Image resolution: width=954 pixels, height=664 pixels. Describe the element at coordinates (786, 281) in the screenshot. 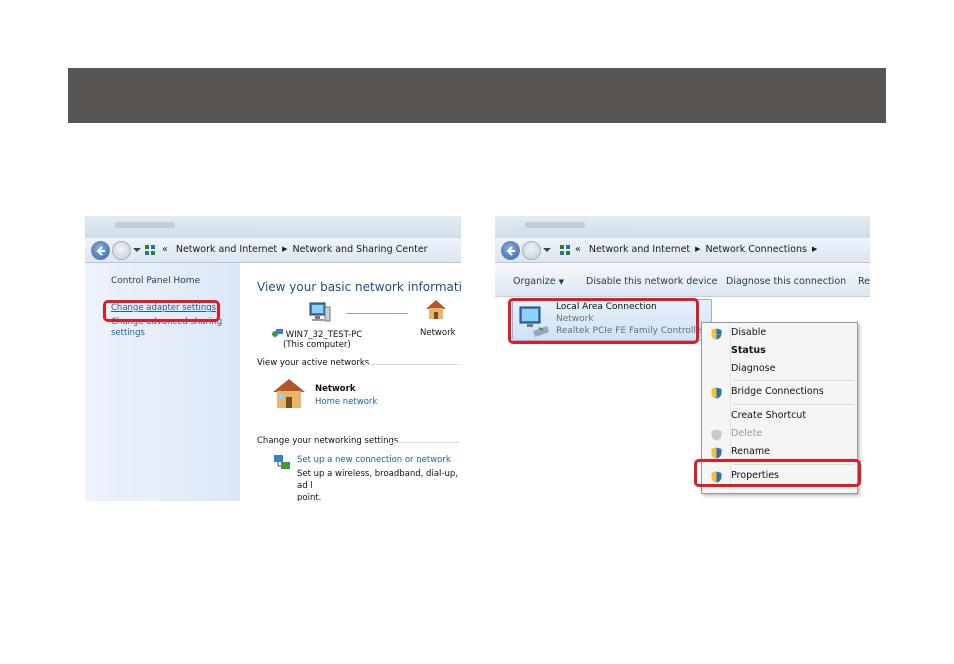

I see `diagnose-connection-button: Diagnose this connection` at that location.